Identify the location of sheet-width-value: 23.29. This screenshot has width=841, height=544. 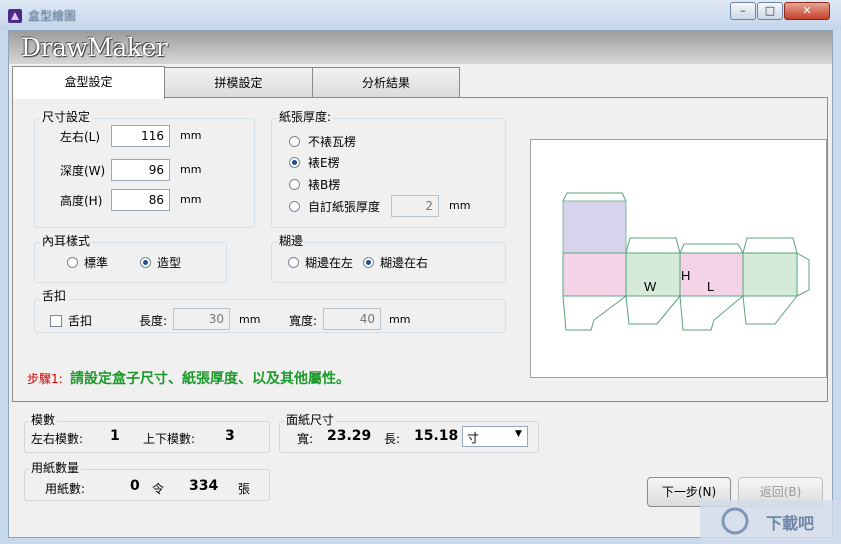
(349, 436).